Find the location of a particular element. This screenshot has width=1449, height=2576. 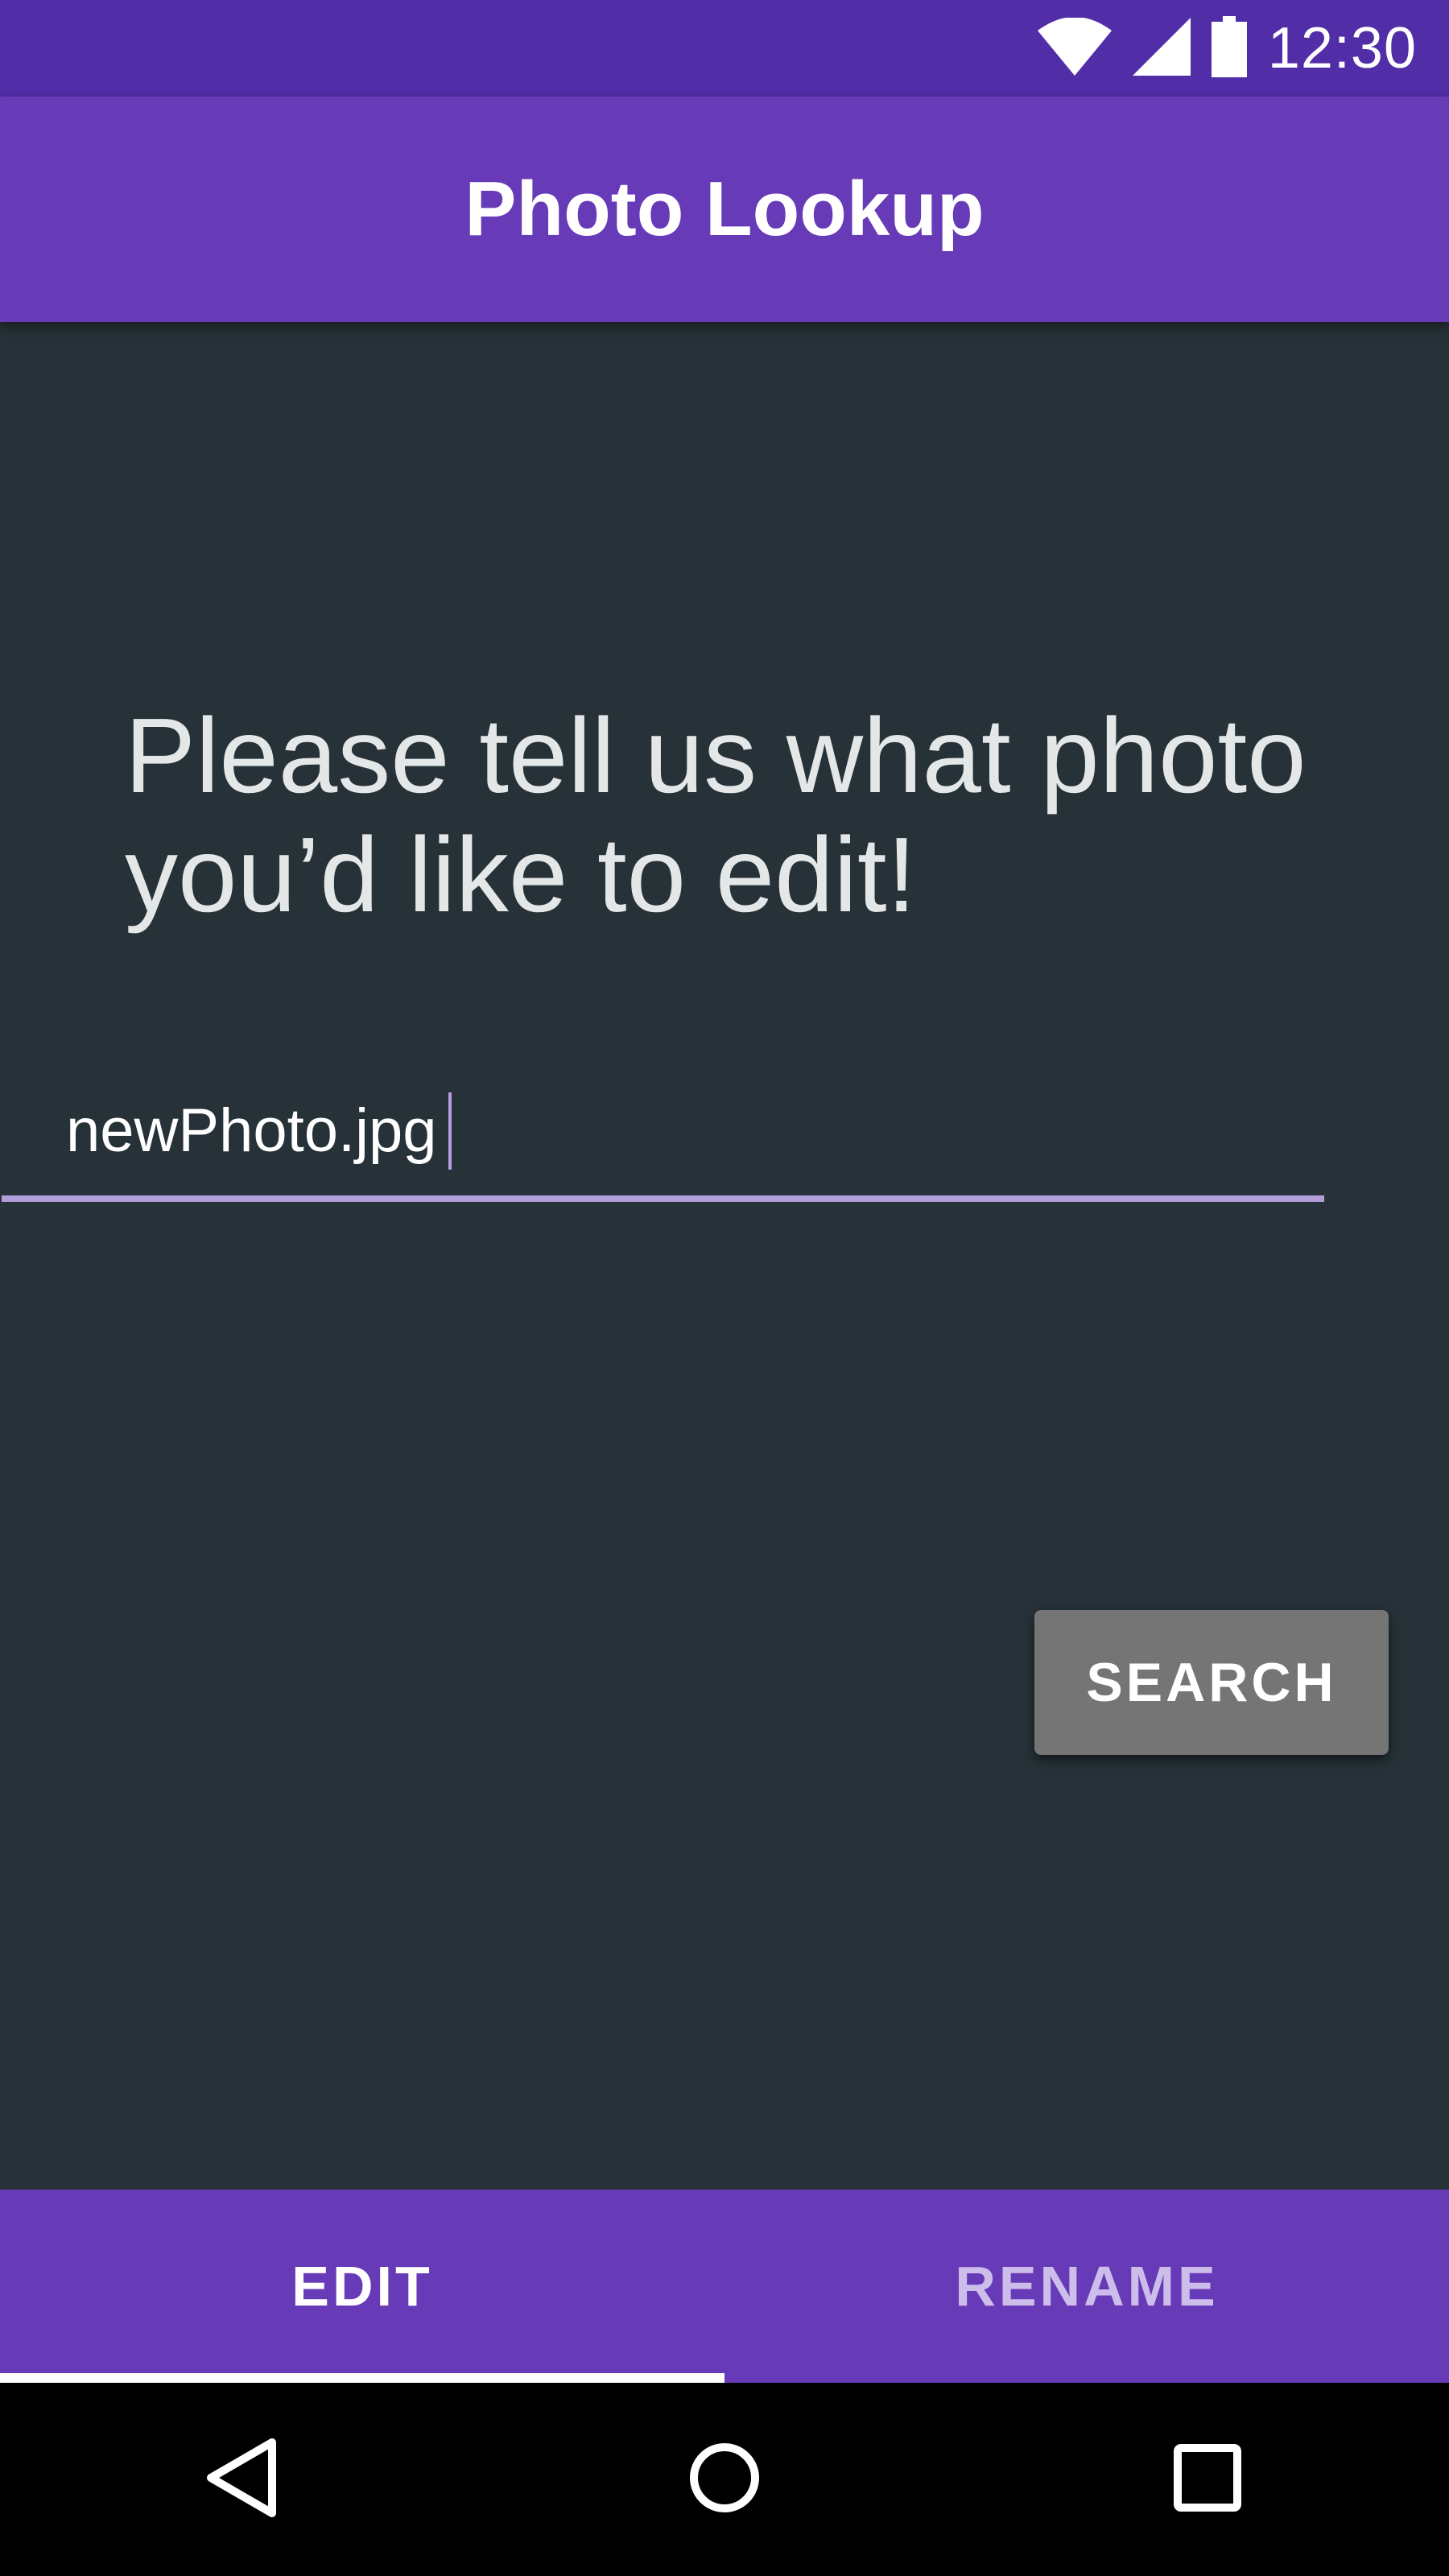

tab-rename-label: RENAME is located at coordinates (1087, 2286).